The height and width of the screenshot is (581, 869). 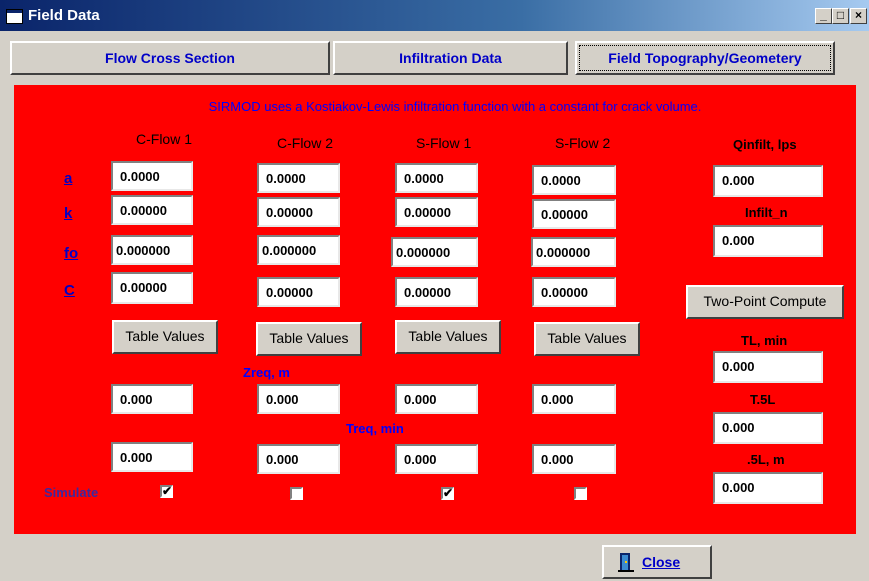 What do you see at coordinates (574, 292) in the screenshot?
I see `input-c-s-flow-2: 0.00000` at bounding box center [574, 292].